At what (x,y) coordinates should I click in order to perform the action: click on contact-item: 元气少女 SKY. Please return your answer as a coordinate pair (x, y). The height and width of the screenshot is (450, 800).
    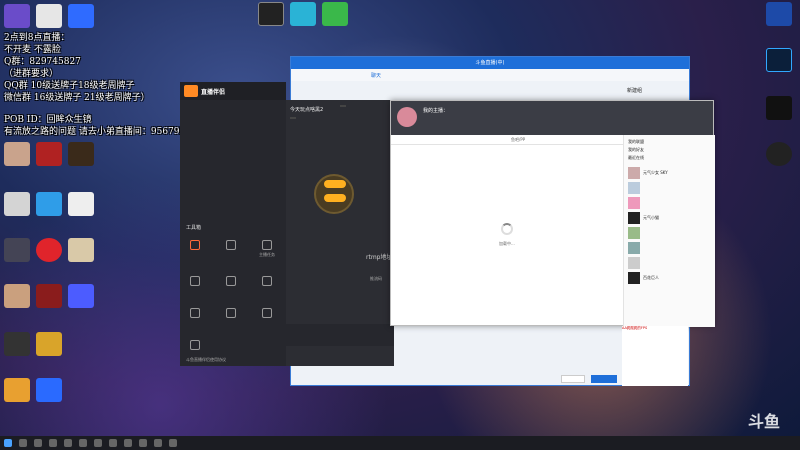
    Looking at the image, I should click on (669, 172).